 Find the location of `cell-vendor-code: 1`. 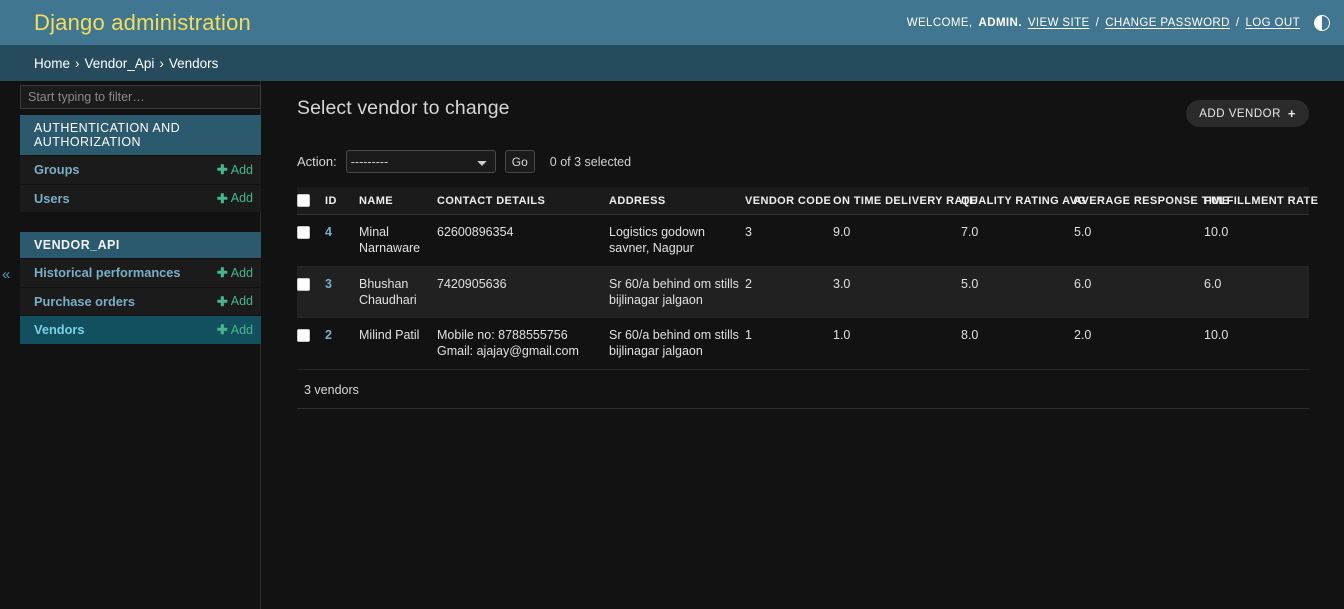

cell-vendor-code: 1 is located at coordinates (789, 343).